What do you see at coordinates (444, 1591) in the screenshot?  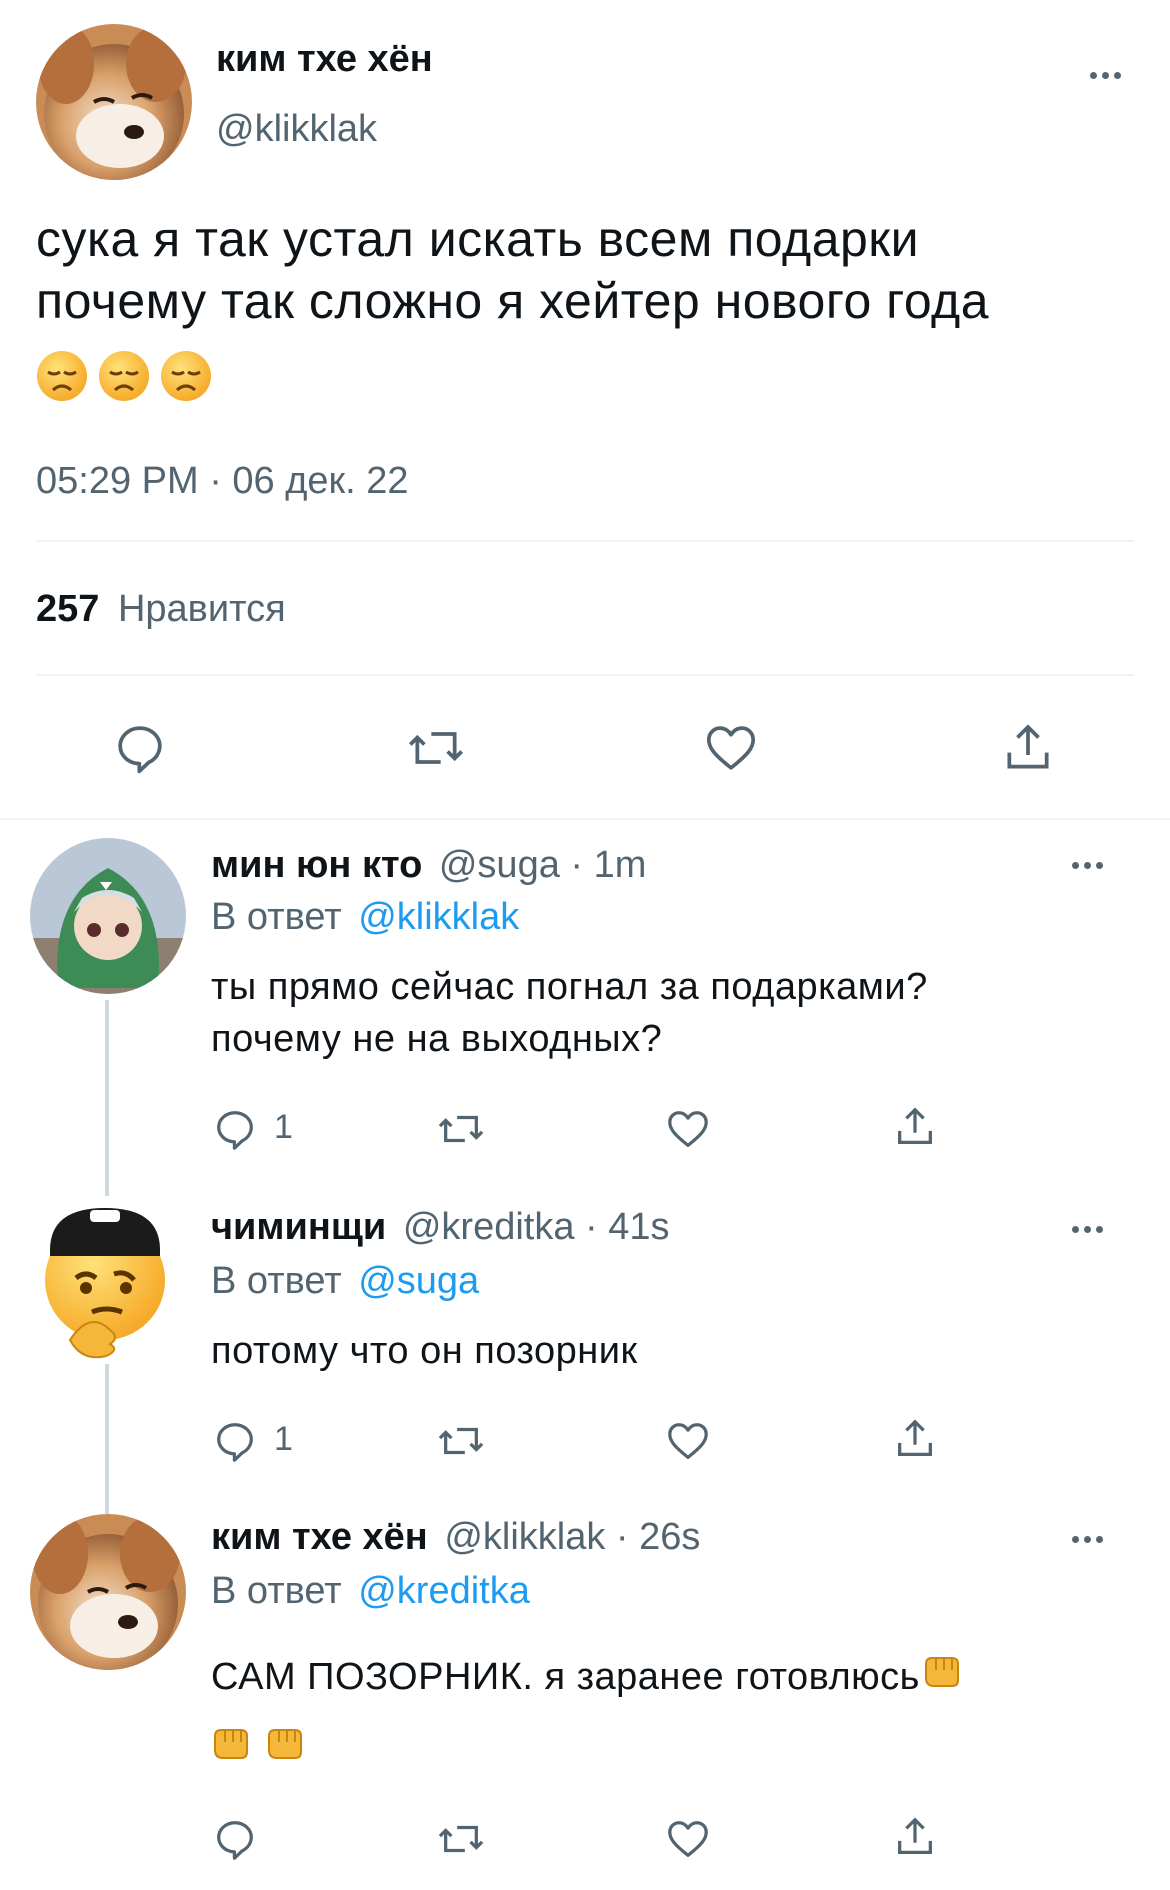 I see `reply-to-mention: @kreditka` at bounding box center [444, 1591].